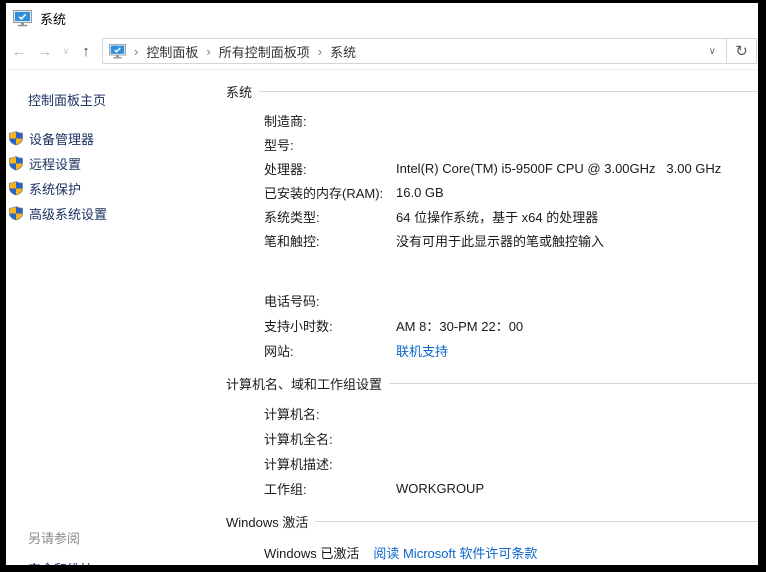 The width and height of the screenshot is (766, 572). What do you see at coordinates (422, 350) in the screenshot?
I see `online-support-link: 联机支持` at bounding box center [422, 350].